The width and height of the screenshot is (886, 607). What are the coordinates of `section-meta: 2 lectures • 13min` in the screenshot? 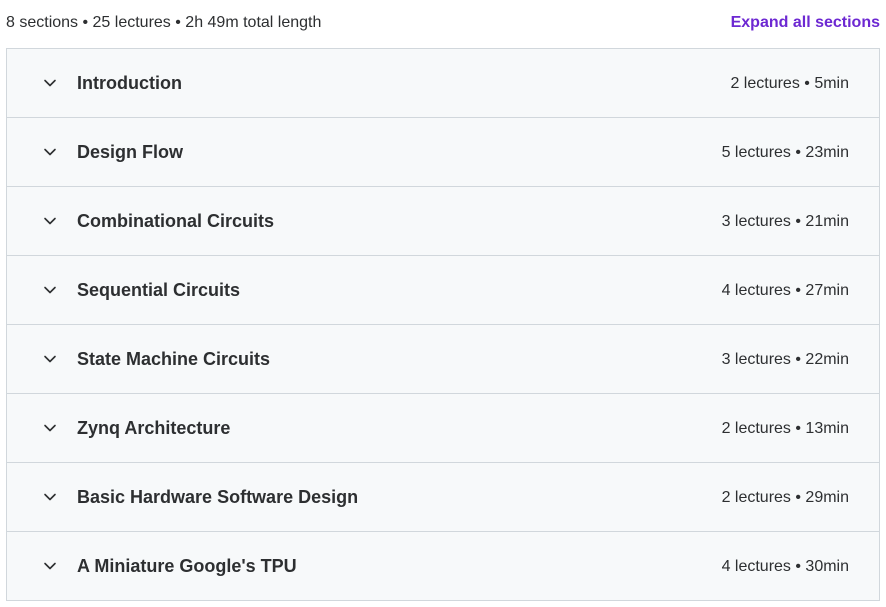 It's located at (785, 428).